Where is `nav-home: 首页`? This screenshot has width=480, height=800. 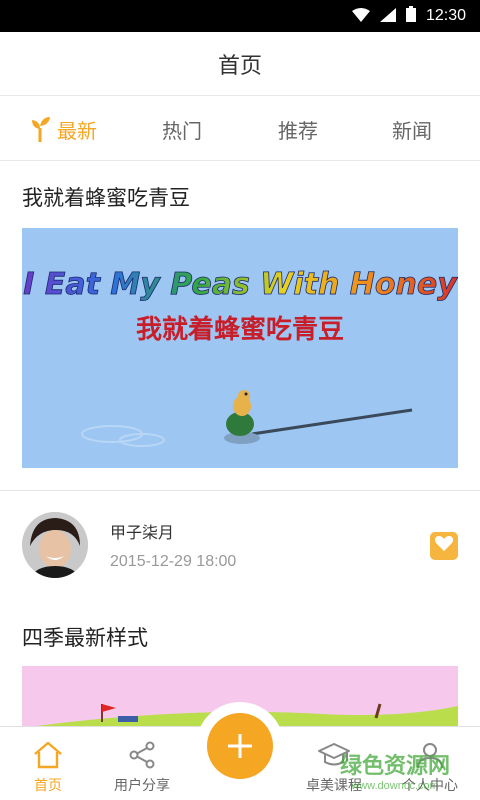
nav-home: 首页 is located at coordinates (48, 763).